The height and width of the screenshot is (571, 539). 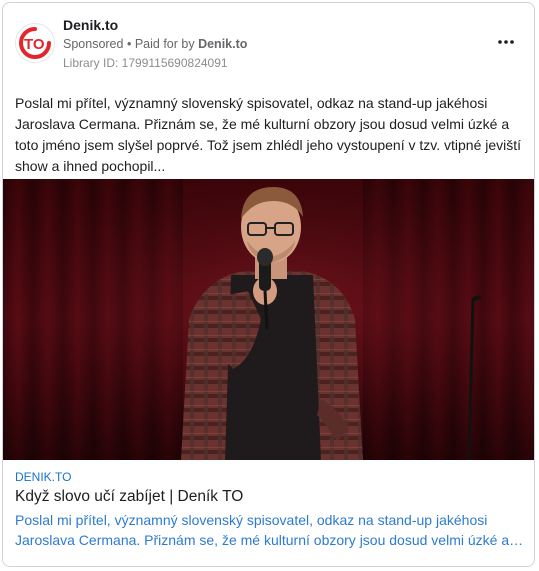 I want to click on link-domain: DENIK.TO, so click(x=43, y=477).